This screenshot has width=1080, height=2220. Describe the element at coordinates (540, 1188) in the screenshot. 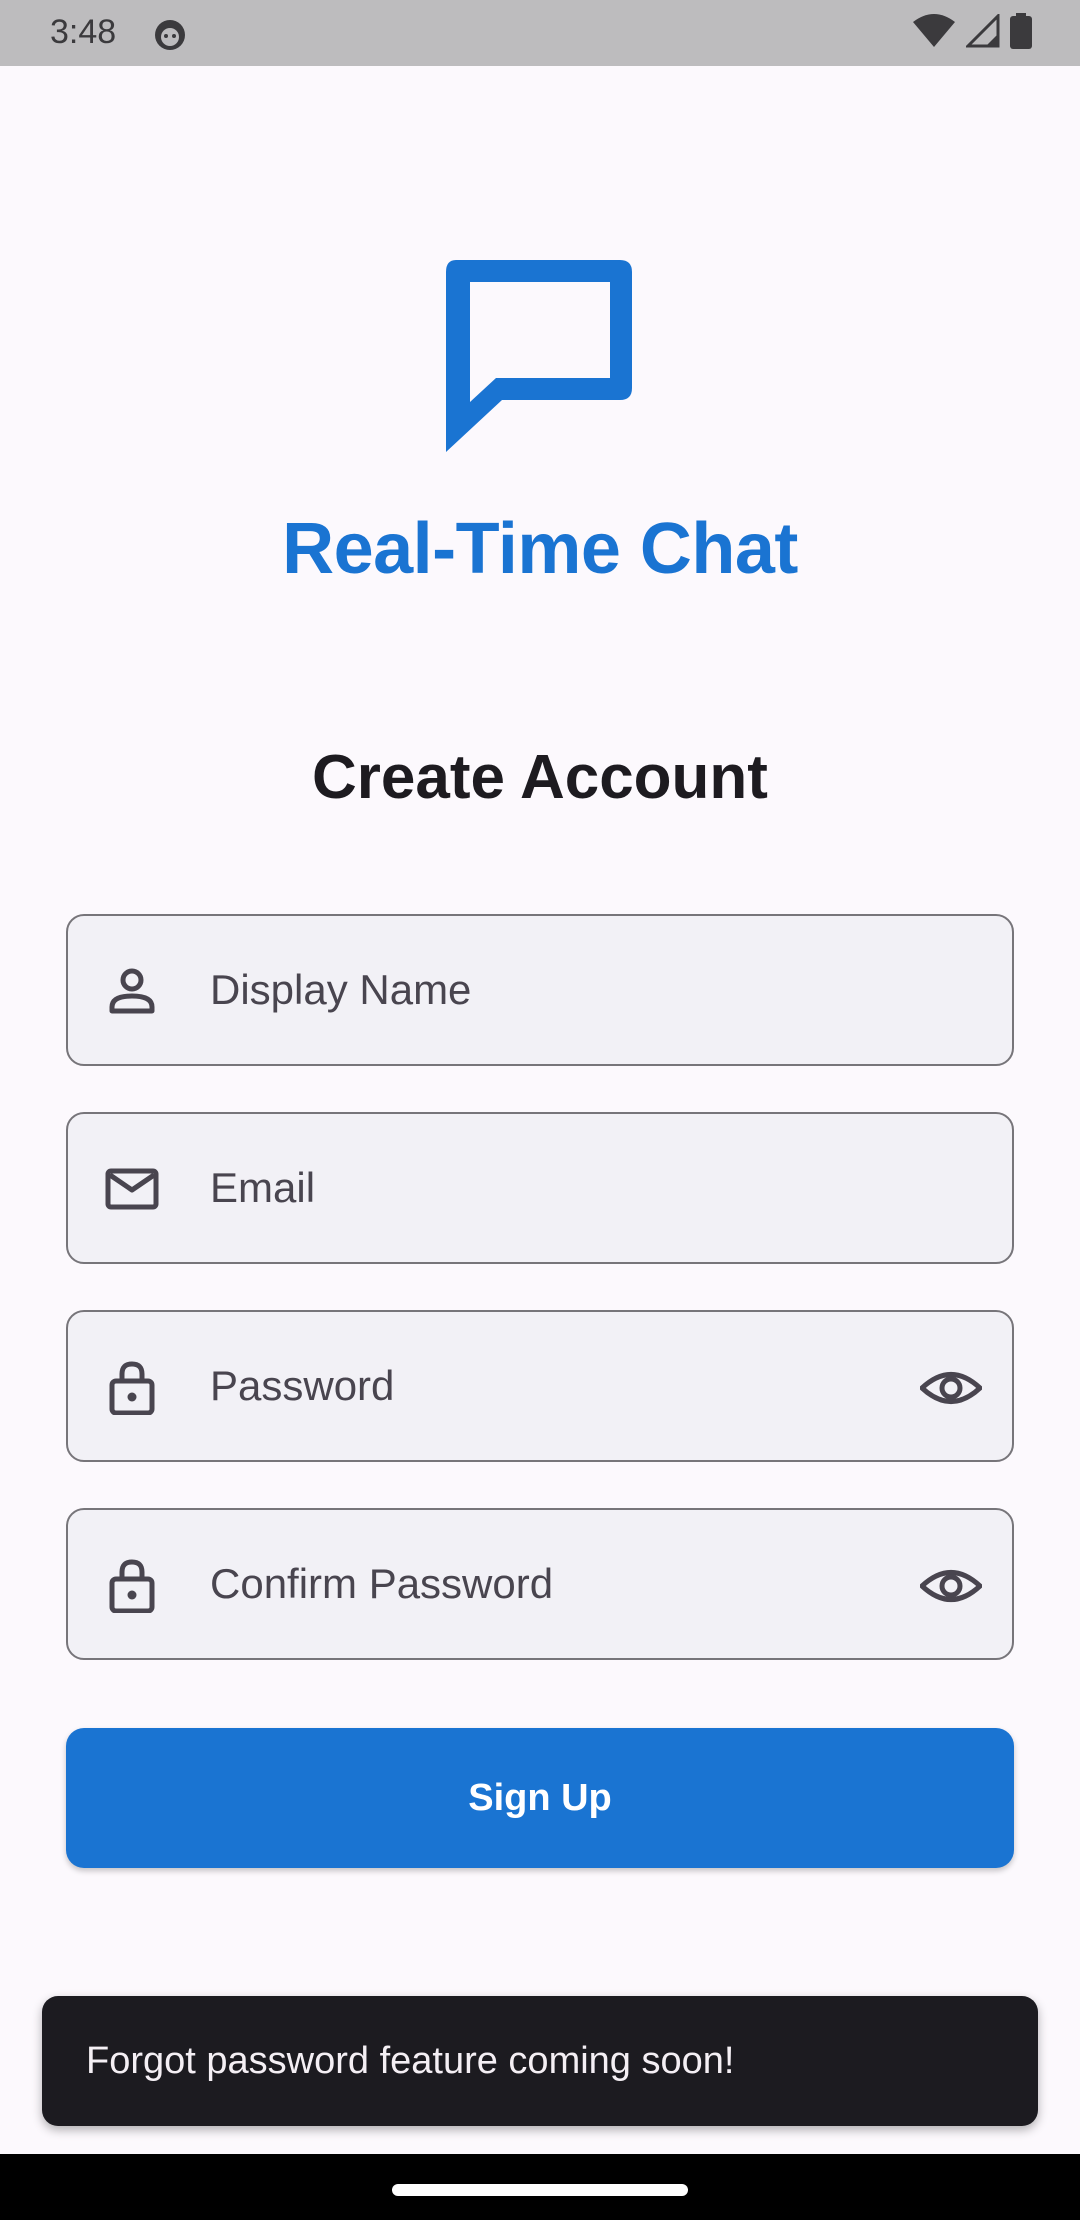

I see `email-field: Email` at that location.